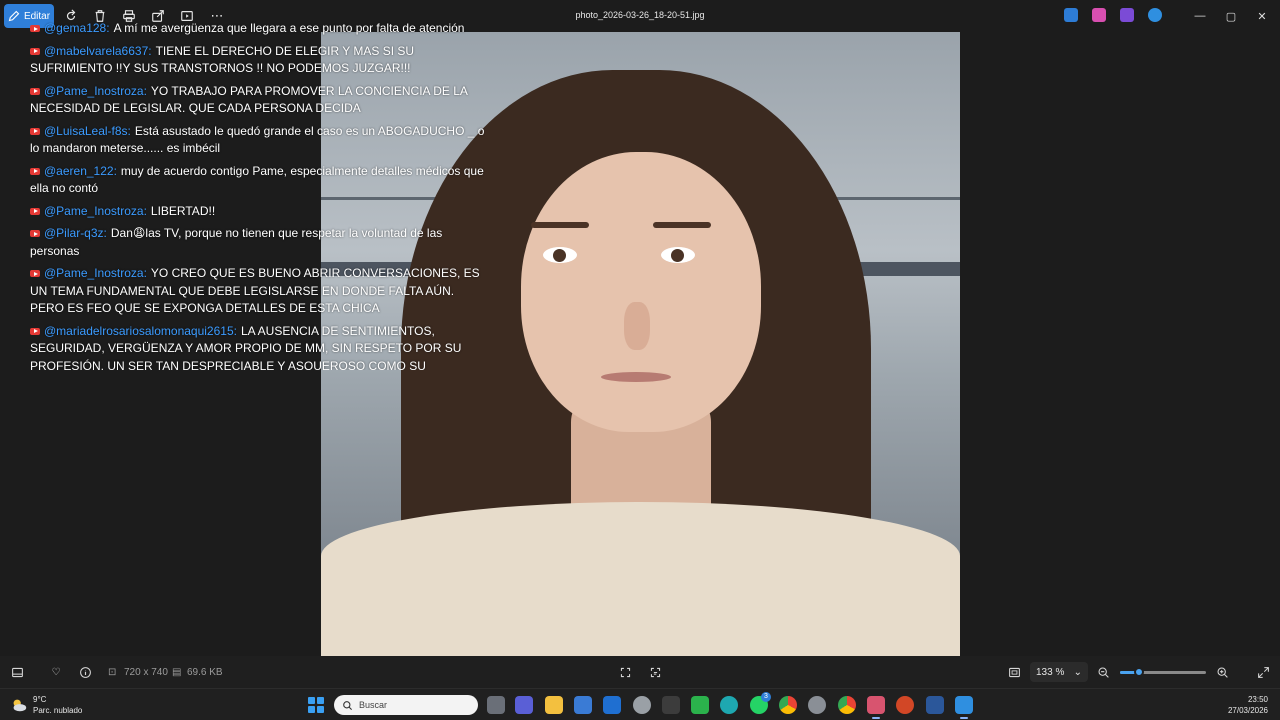 This screenshot has width=1280, height=720. Describe the element at coordinates (140, 330) in the screenshot. I see `chat-username: @mariadelrosariosalomonaqui2615:` at that location.